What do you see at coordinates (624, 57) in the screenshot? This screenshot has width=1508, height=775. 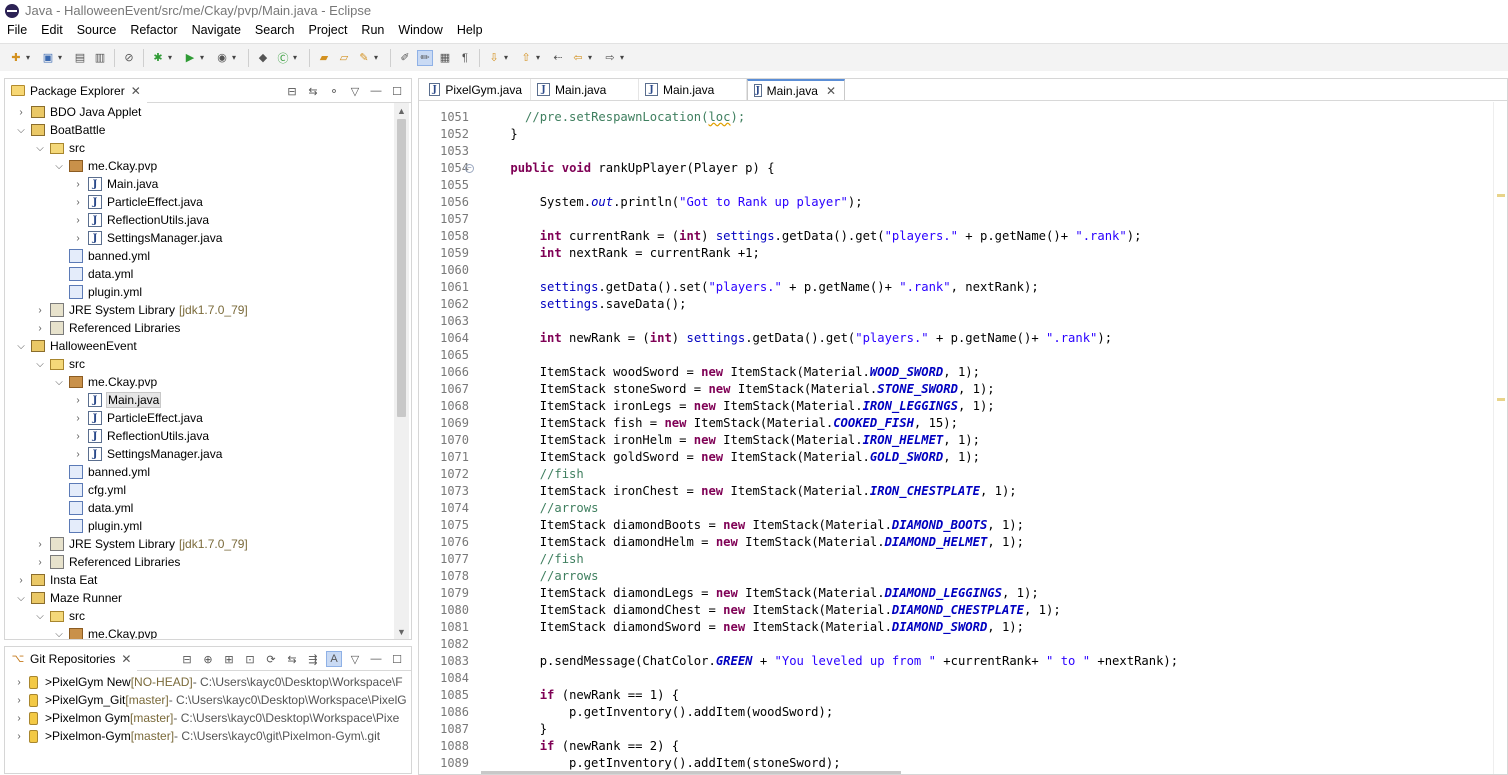 I see `forward-dropdown-icon: ▾` at bounding box center [624, 57].